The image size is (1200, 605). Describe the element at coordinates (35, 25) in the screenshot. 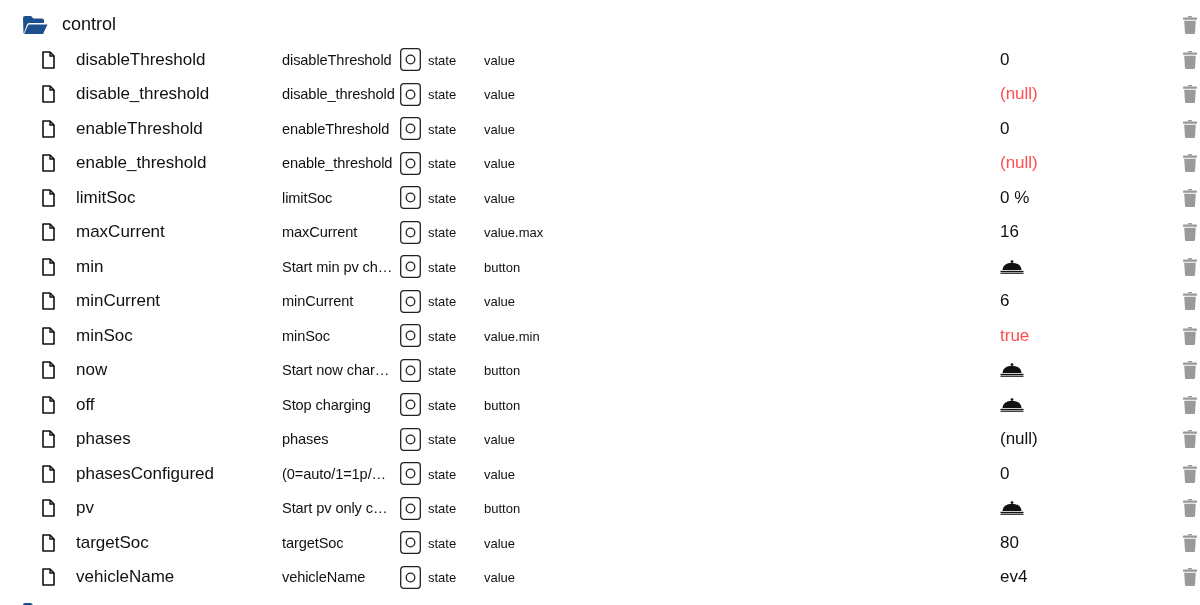

I see `open-folder-icon` at that location.